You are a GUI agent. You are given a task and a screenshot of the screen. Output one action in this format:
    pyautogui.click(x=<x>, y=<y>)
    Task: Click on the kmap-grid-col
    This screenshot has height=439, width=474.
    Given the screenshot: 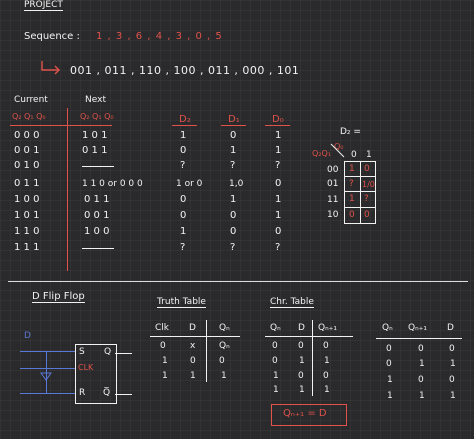 What is the action you would take?
    pyautogui.click(x=360, y=192)
    